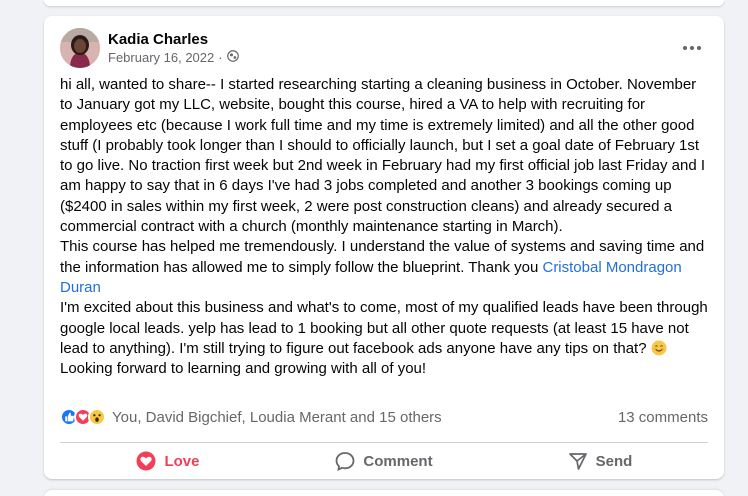 This screenshot has width=748, height=496. What do you see at coordinates (146, 461) in the screenshot?
I see `love-icon` at bounding box center [146, 461].